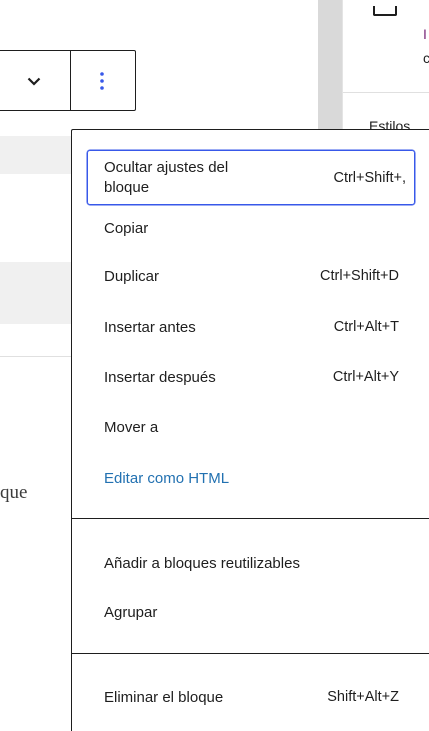 This screenshot has height=731, width=429. What do you see at coordinates (251, 177) in the screenshot?
I see `menu-item-hide-block-settings: Ocultar ajustes del bloque Ctrl+Shift+,` at bounding box center [251, 177].